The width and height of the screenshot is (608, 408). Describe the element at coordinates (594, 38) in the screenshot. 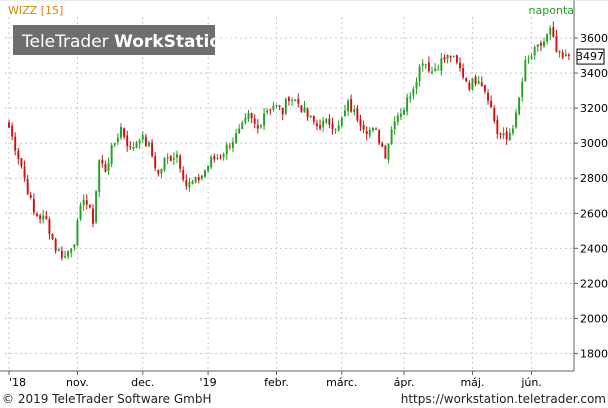

I see `y-tick-label: 3600` at that location.